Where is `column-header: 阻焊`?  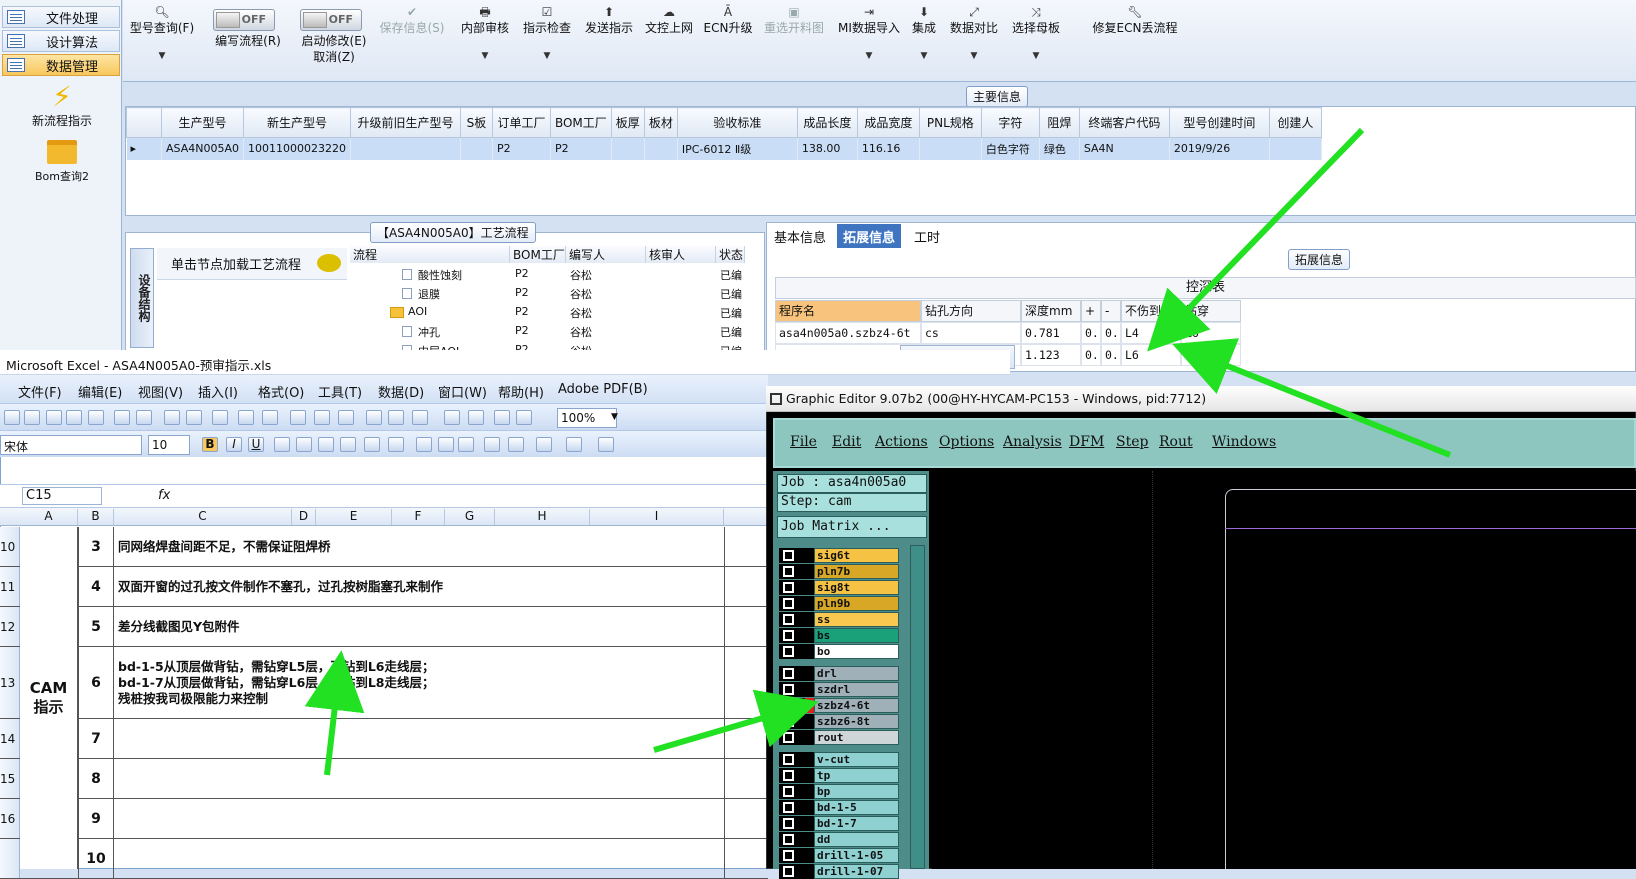 column-header: 阻焊 is located at coordinates (1059, 122).